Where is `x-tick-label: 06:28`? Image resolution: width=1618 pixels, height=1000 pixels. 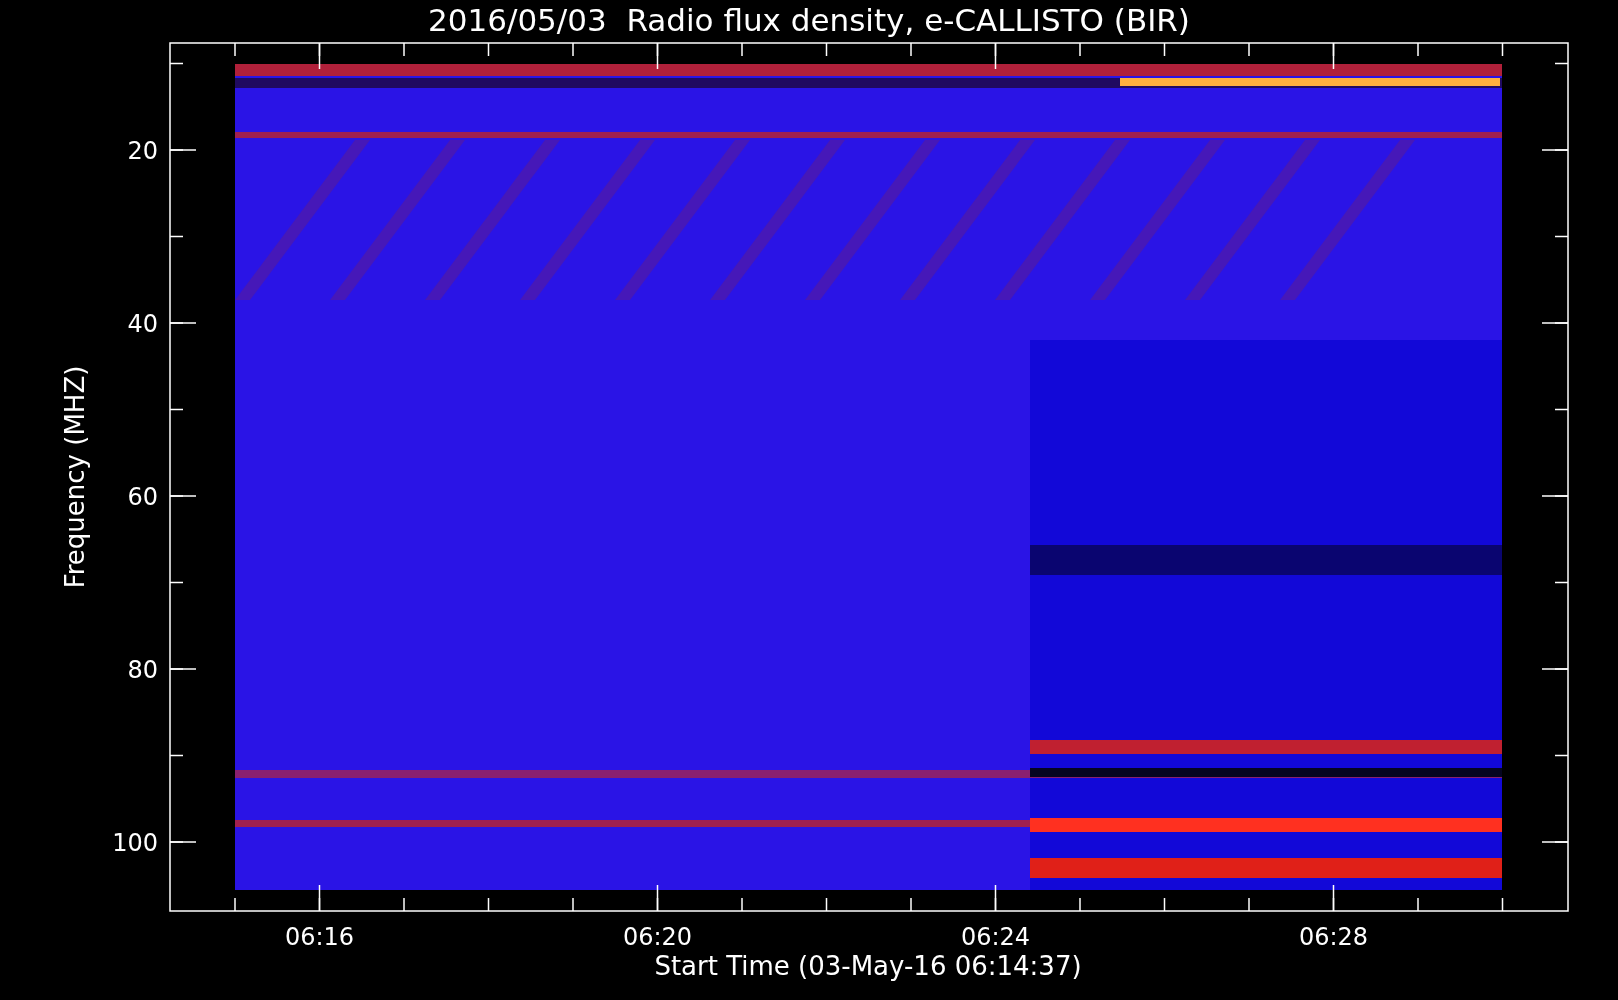 x-tick-label: 06:28 is located at coordinates (1333, 937).